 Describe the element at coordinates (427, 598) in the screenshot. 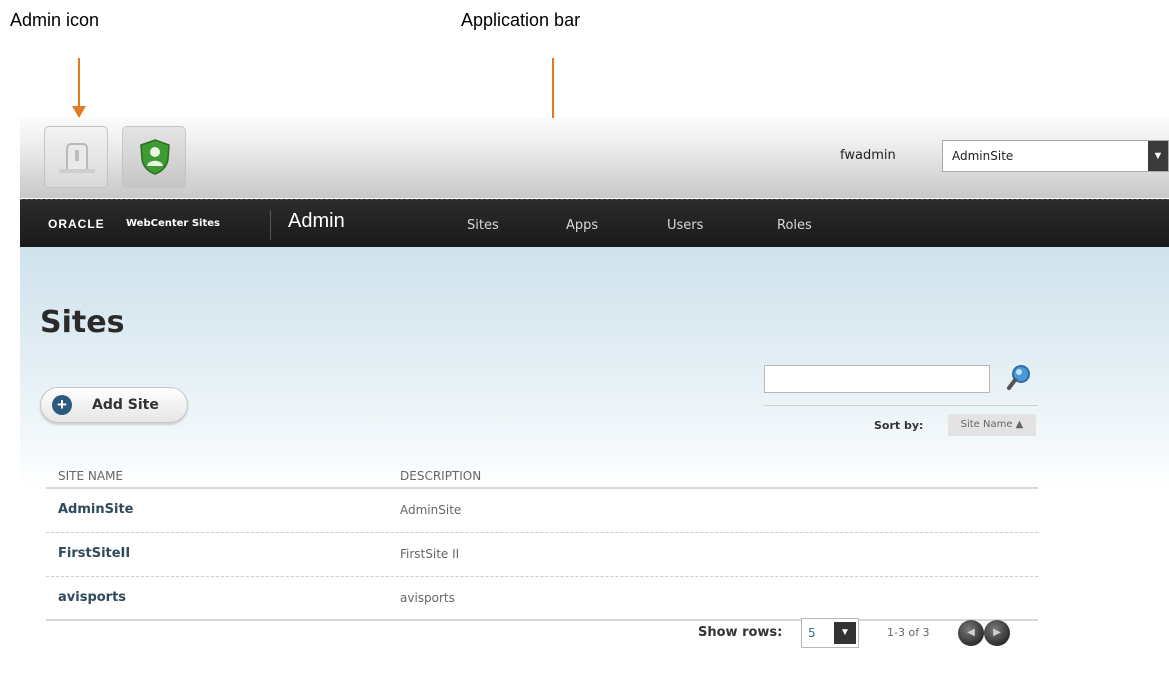

I see `site-description: avisports` at that location.